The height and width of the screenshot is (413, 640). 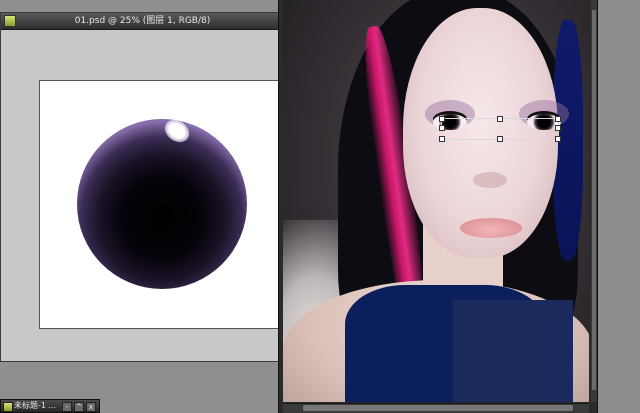 I want to click on vertical-scrollbar, so click(x=594, y=201).